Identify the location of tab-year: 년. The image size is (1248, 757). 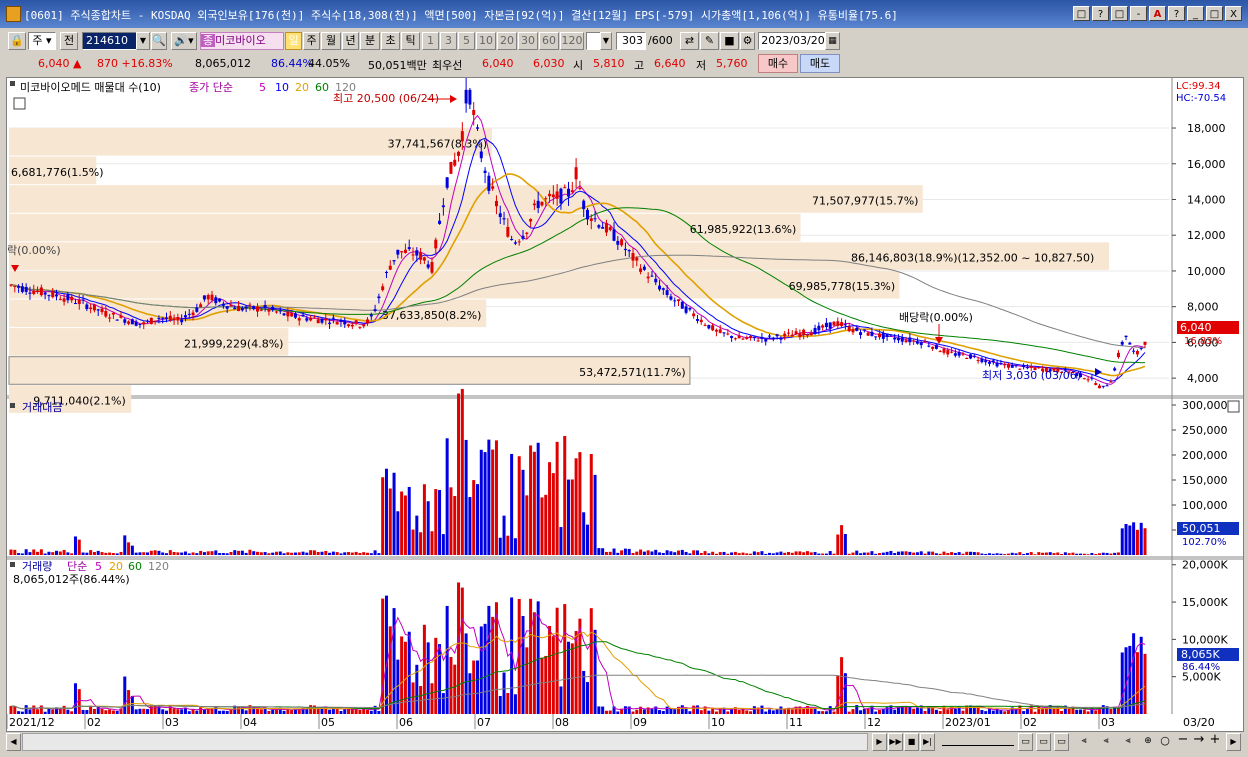
(350, 41).